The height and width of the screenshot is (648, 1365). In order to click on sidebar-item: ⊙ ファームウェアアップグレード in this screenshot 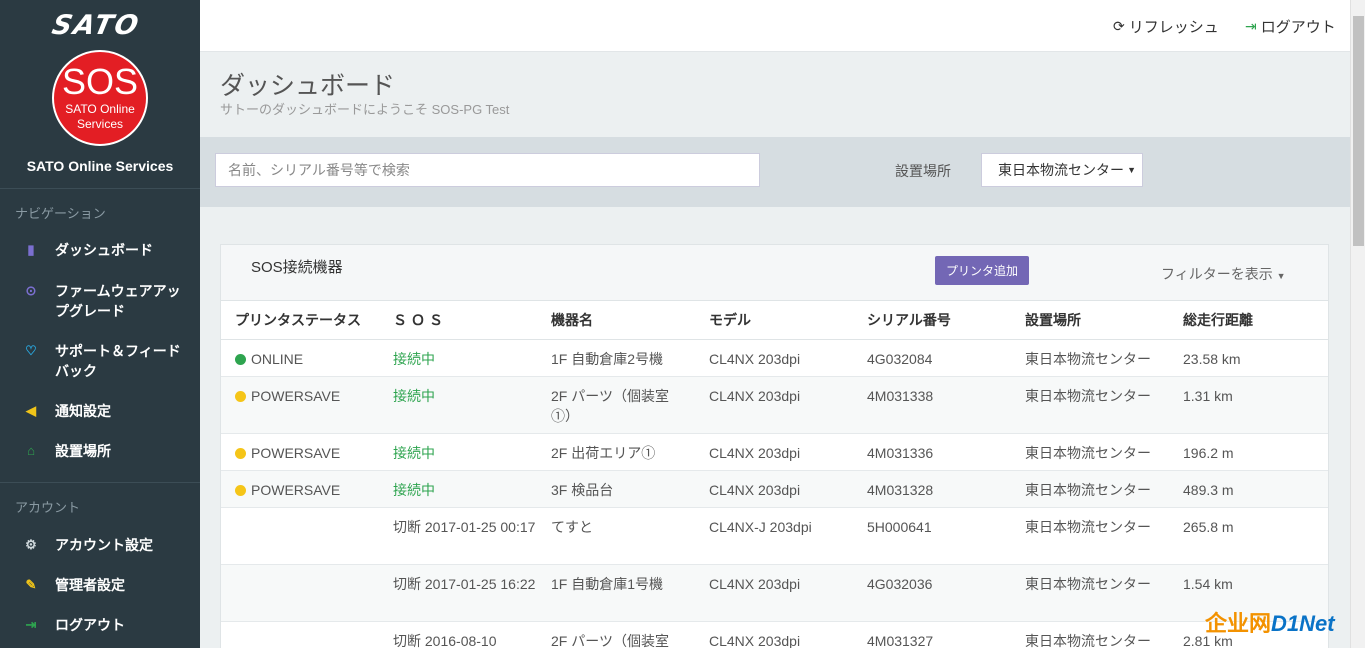, I will do `click(100, 301)`.